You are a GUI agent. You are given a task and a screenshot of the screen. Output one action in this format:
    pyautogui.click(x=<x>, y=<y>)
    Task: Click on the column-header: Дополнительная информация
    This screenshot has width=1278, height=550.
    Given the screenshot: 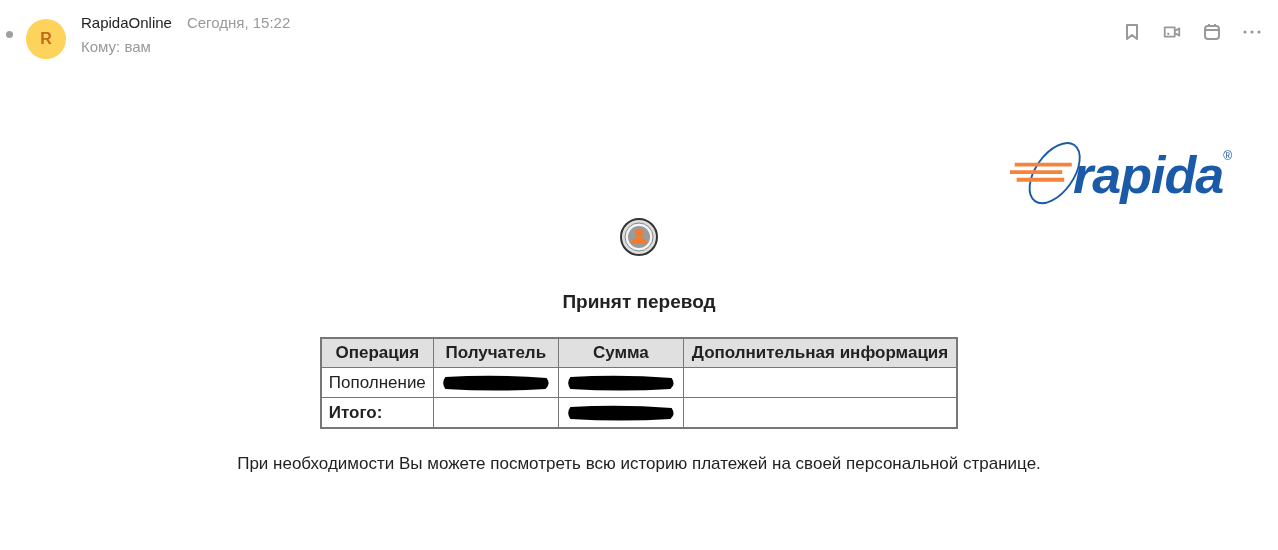 What is the action you would take?
    pyautogui.click(x=820, y=353)
    